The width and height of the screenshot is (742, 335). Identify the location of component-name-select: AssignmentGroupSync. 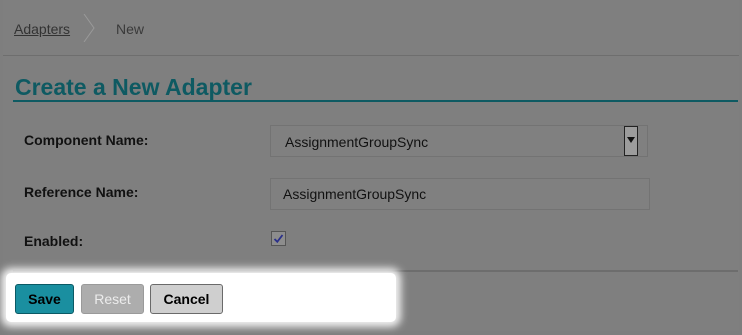
(459, 141).